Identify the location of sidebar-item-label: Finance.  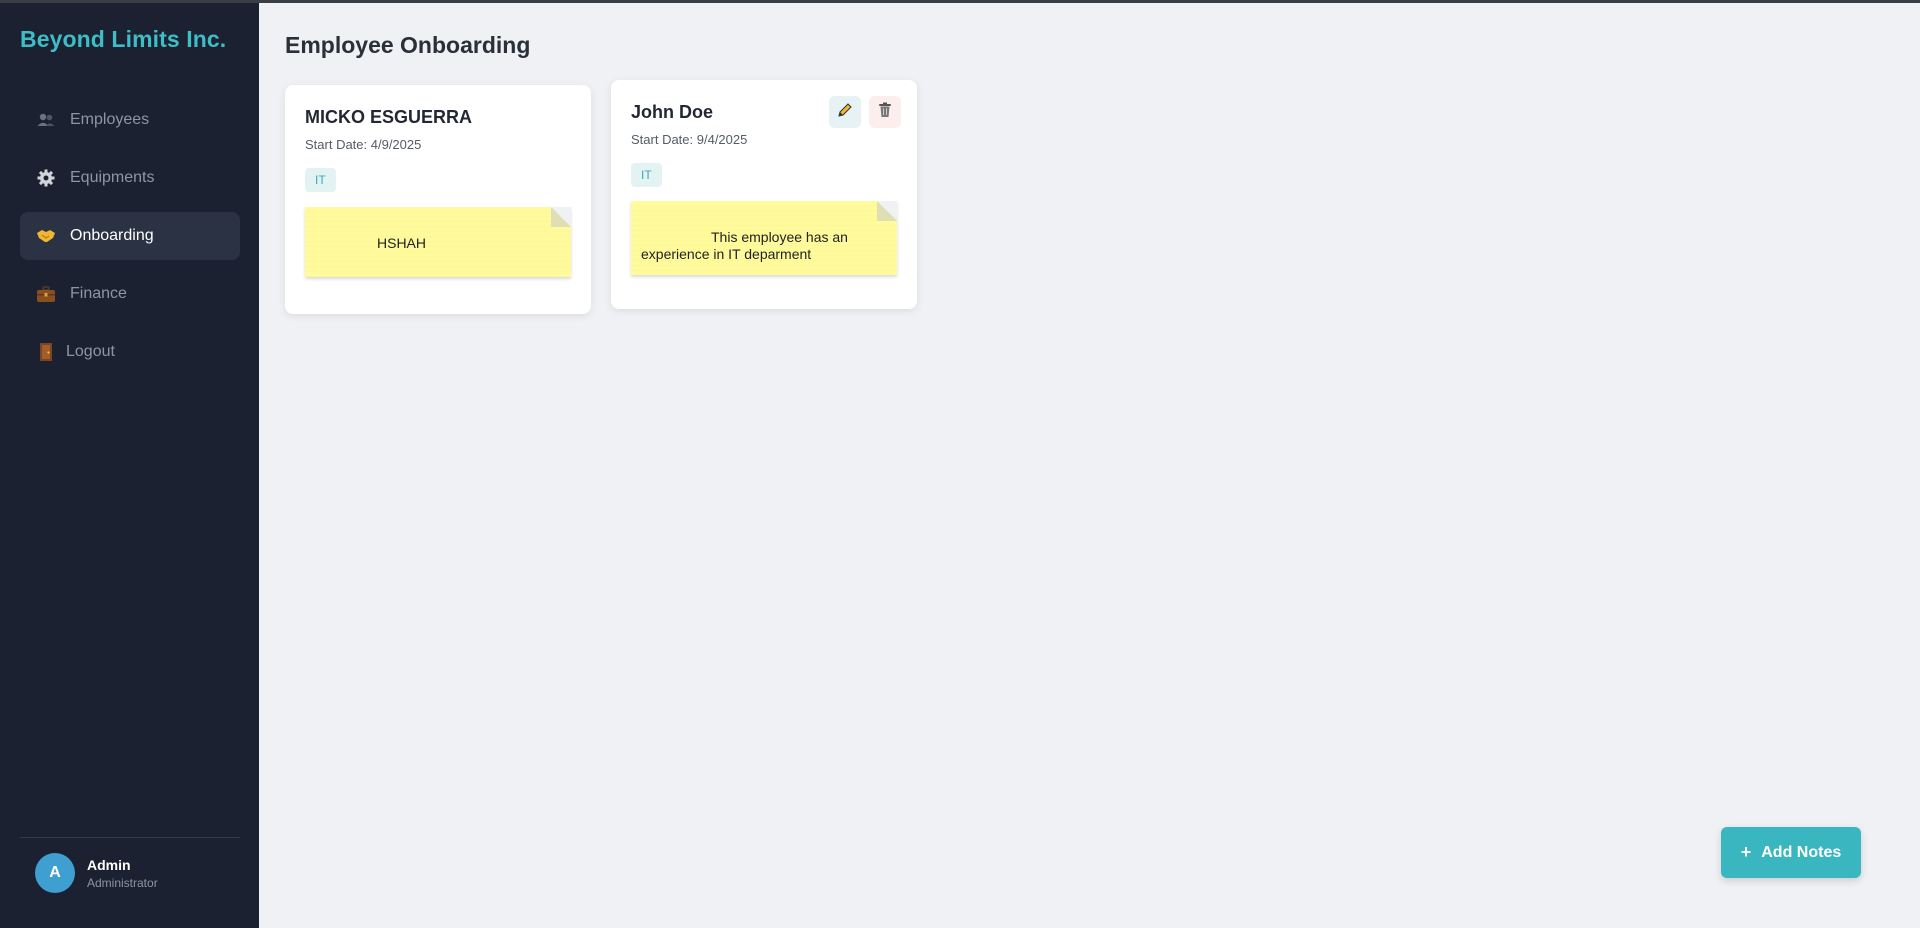
(98, 293).